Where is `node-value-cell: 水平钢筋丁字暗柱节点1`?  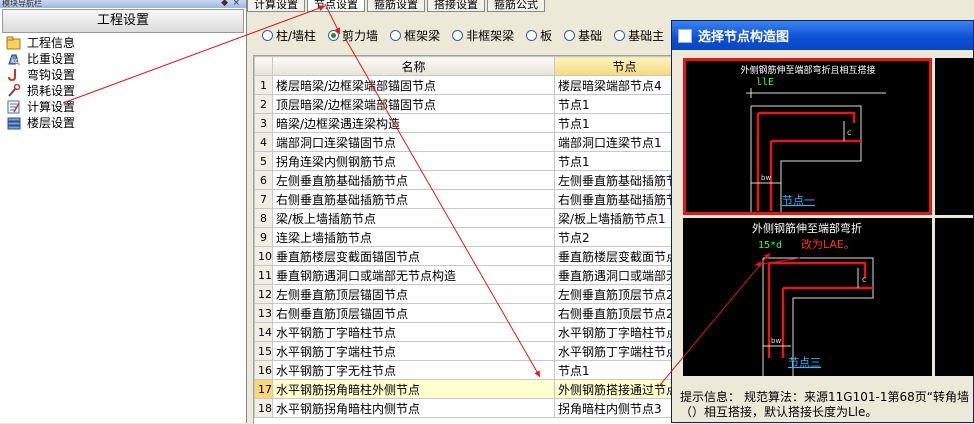
node-value-cell: 水平钢筋丁字暗柱节点1 is located at coordinates (614, 332).